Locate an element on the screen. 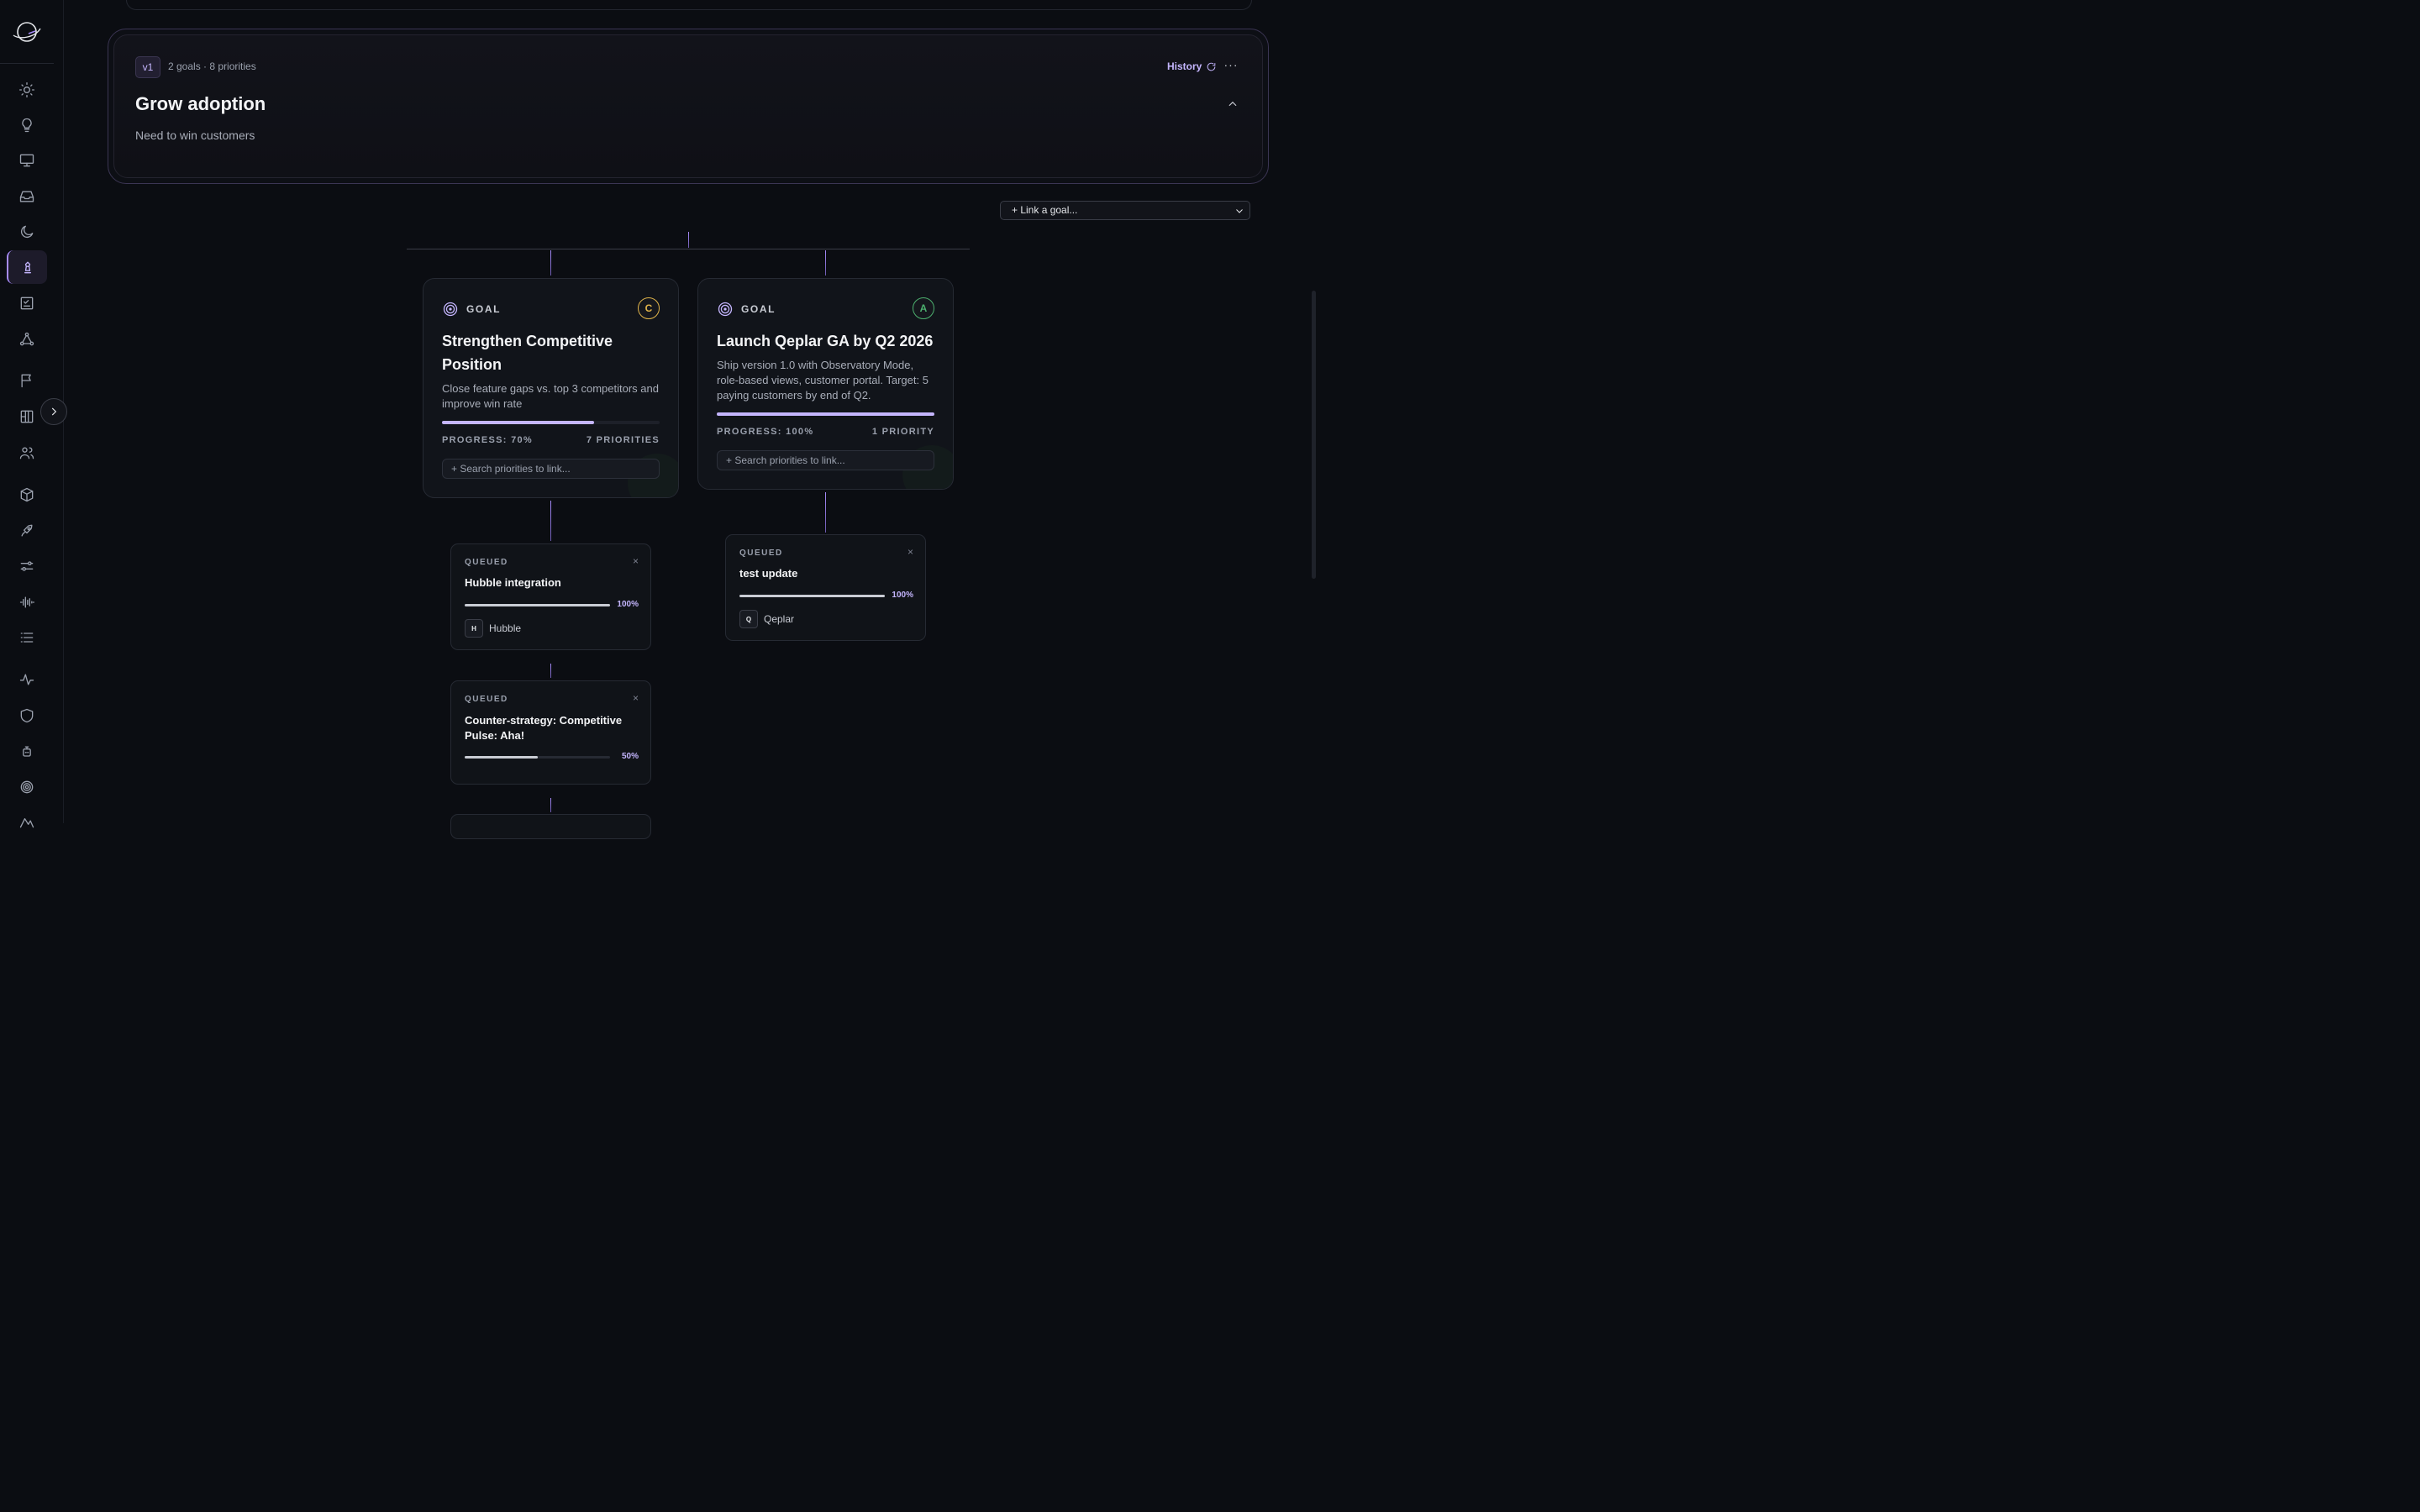 The height and width of the screenshot is (1512, 2420). priority-owner: Q Qeplar is located at coordinates (766, 619).